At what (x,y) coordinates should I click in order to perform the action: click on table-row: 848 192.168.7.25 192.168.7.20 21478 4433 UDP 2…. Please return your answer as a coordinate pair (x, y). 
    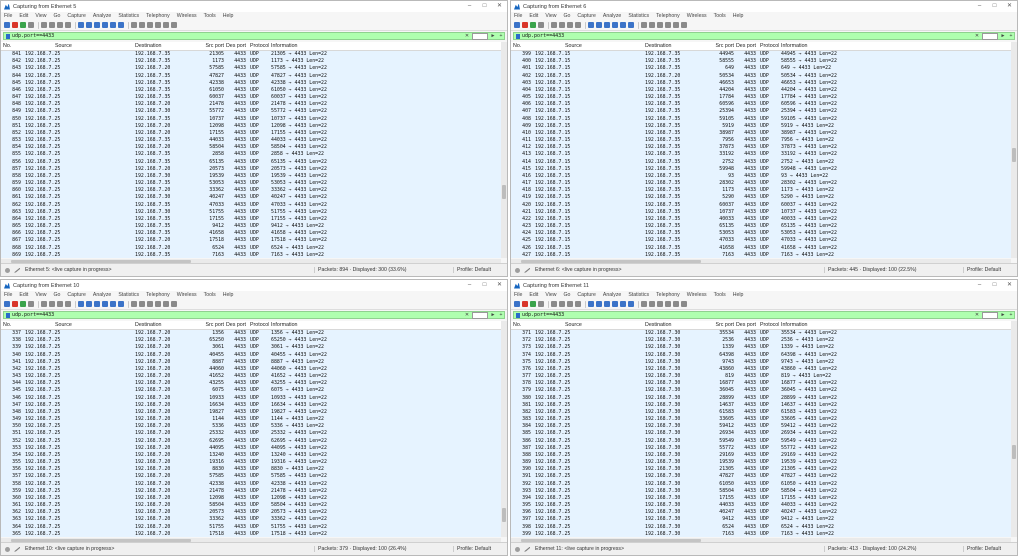
    Looking at the image, I should click on (251, 105).